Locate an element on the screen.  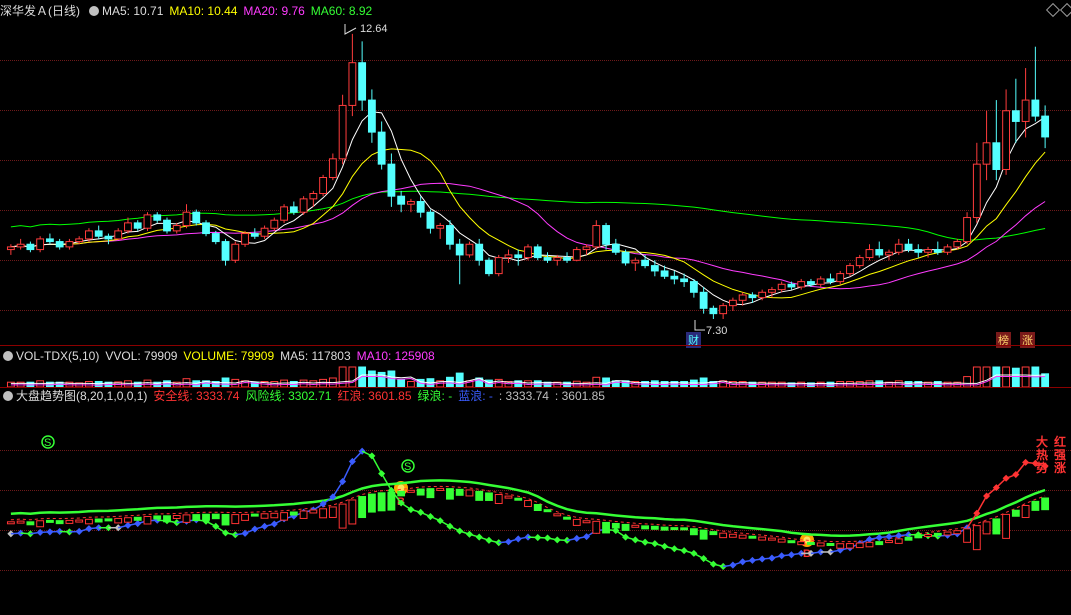
red-wave-label: 红浪: 3601.85 is located at coordinates (374, 396).